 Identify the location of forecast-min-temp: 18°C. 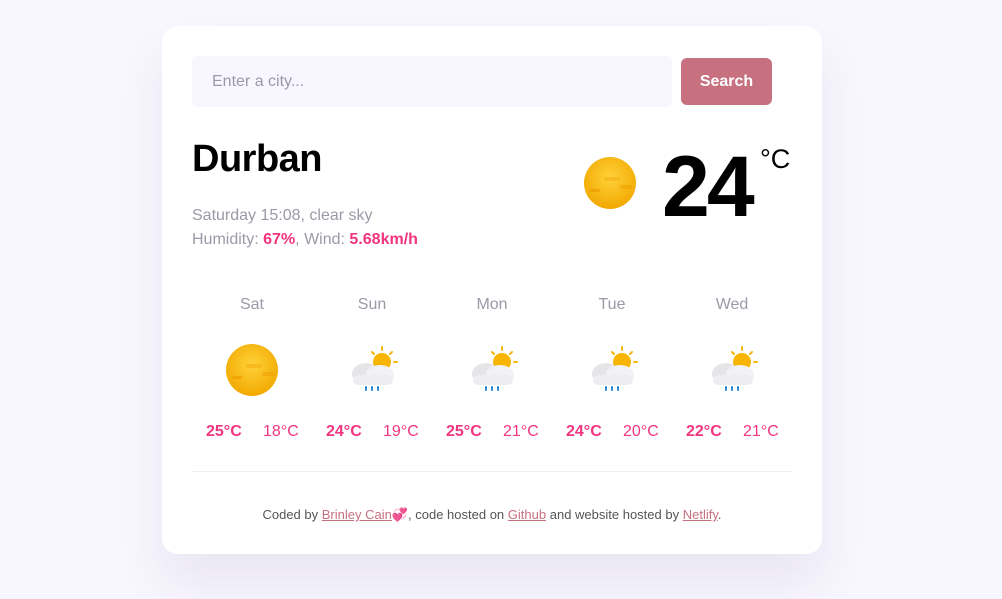
(281, 431).